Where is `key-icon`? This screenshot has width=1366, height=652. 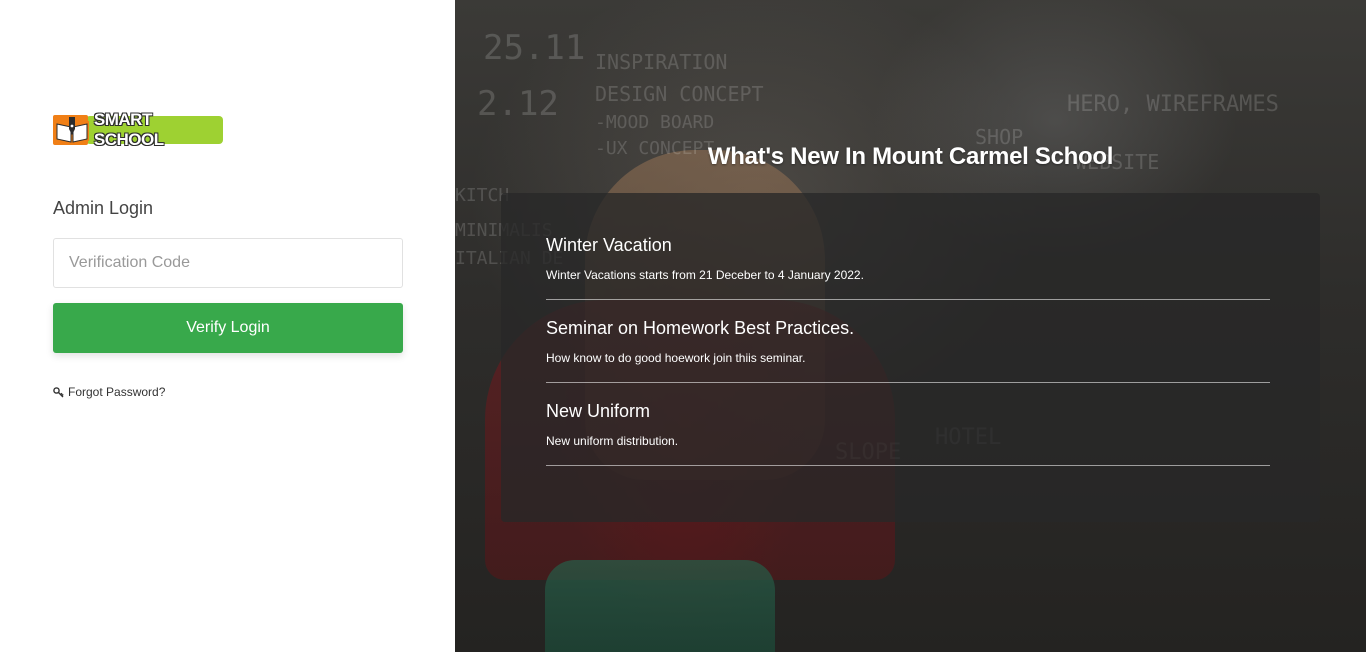 key-icon is located at coordinates (58, 392).